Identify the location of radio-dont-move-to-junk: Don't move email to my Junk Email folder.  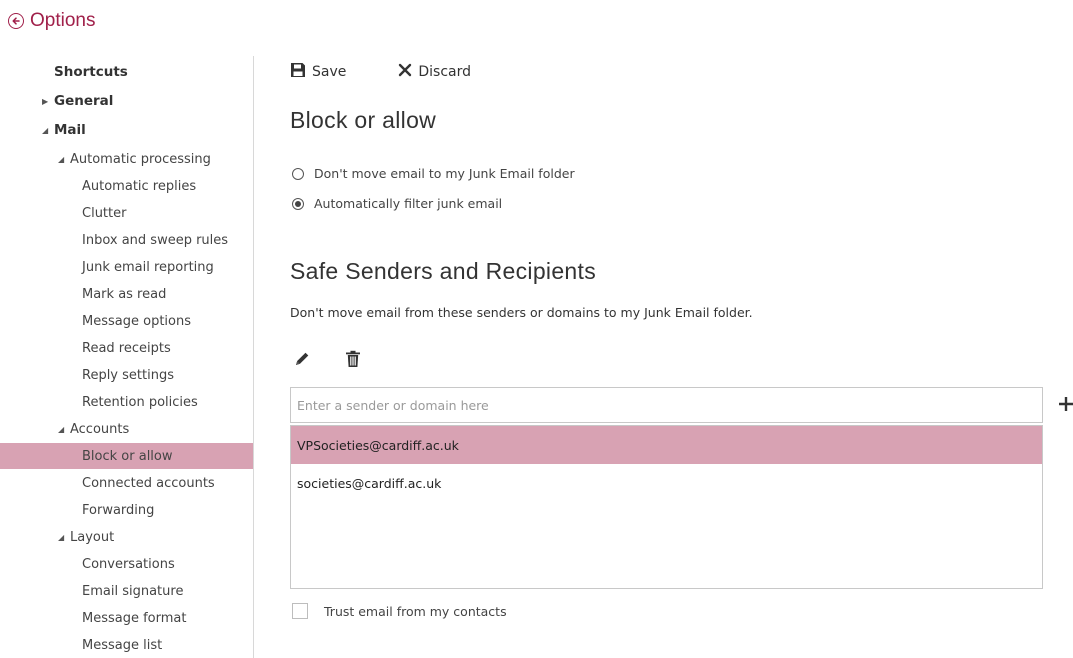
(433, 173).